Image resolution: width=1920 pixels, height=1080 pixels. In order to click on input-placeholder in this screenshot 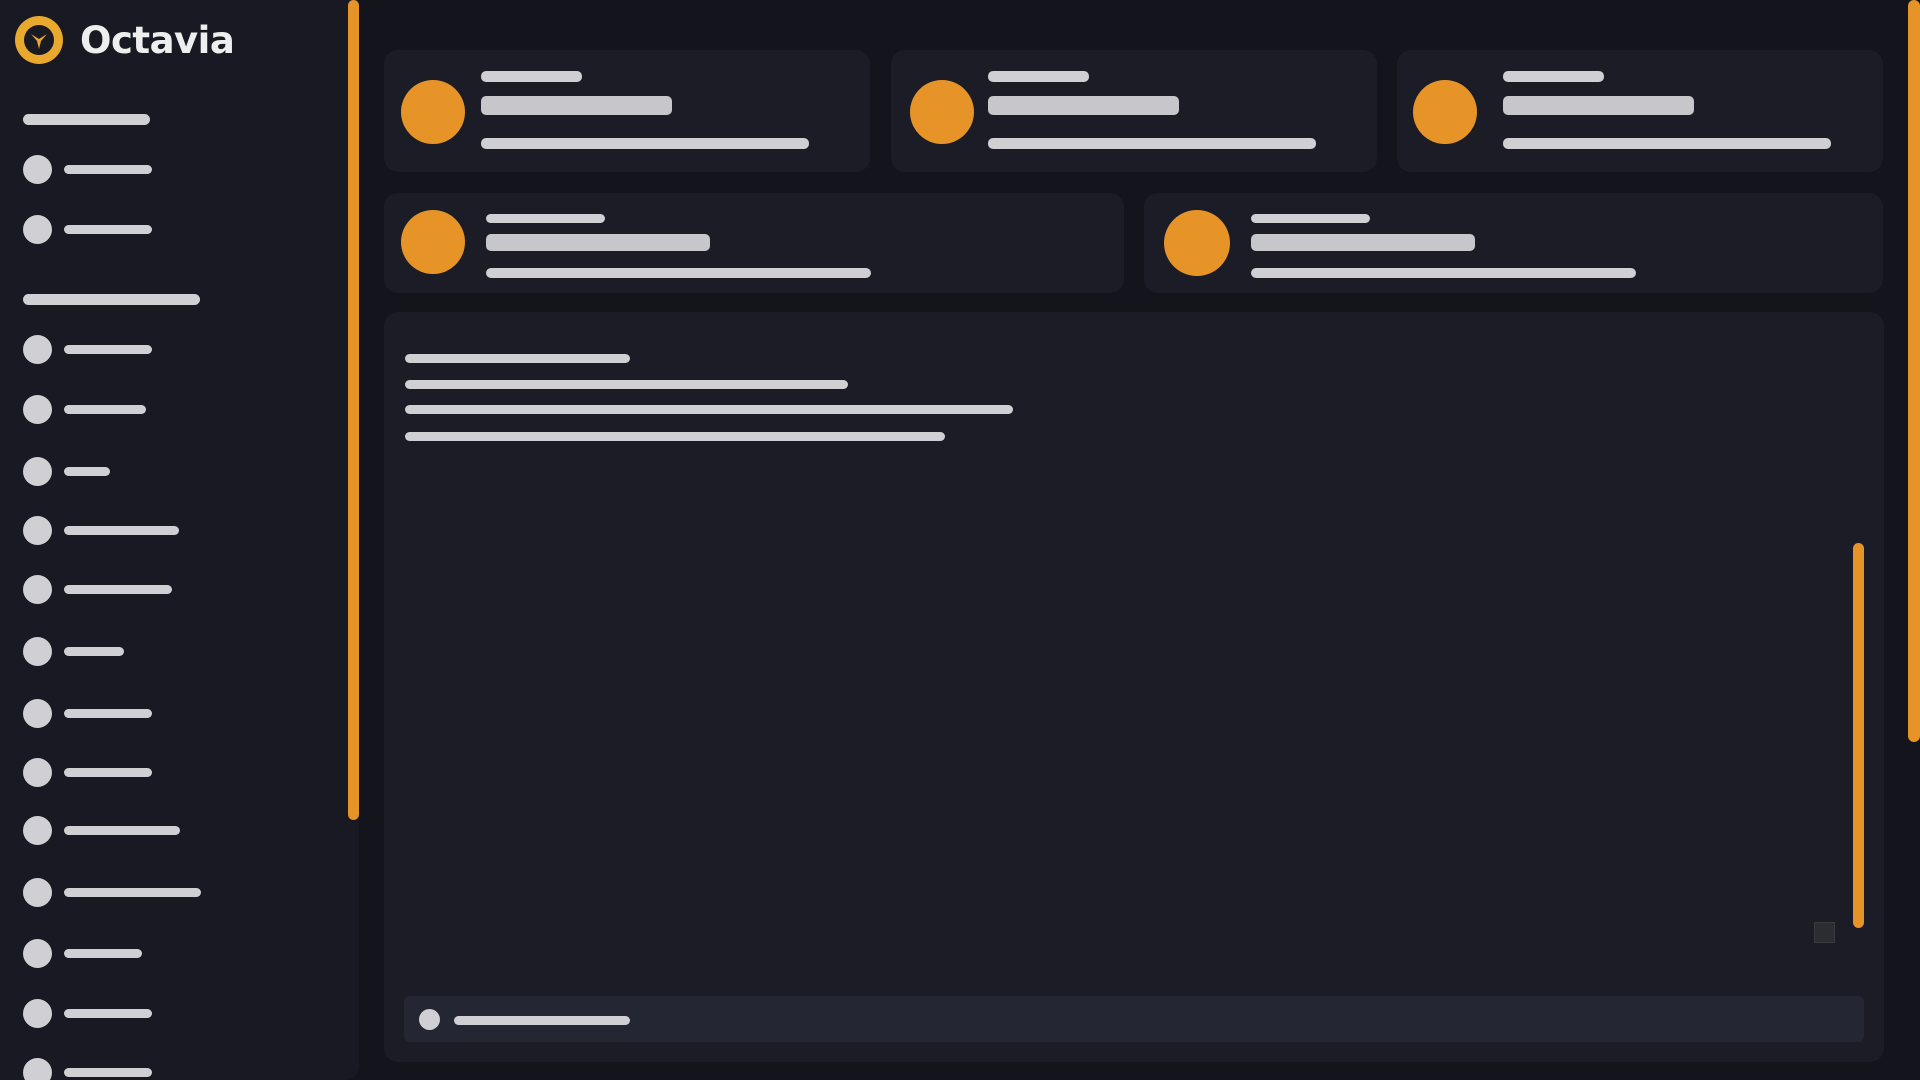, I will do `click(542, 1020)`.